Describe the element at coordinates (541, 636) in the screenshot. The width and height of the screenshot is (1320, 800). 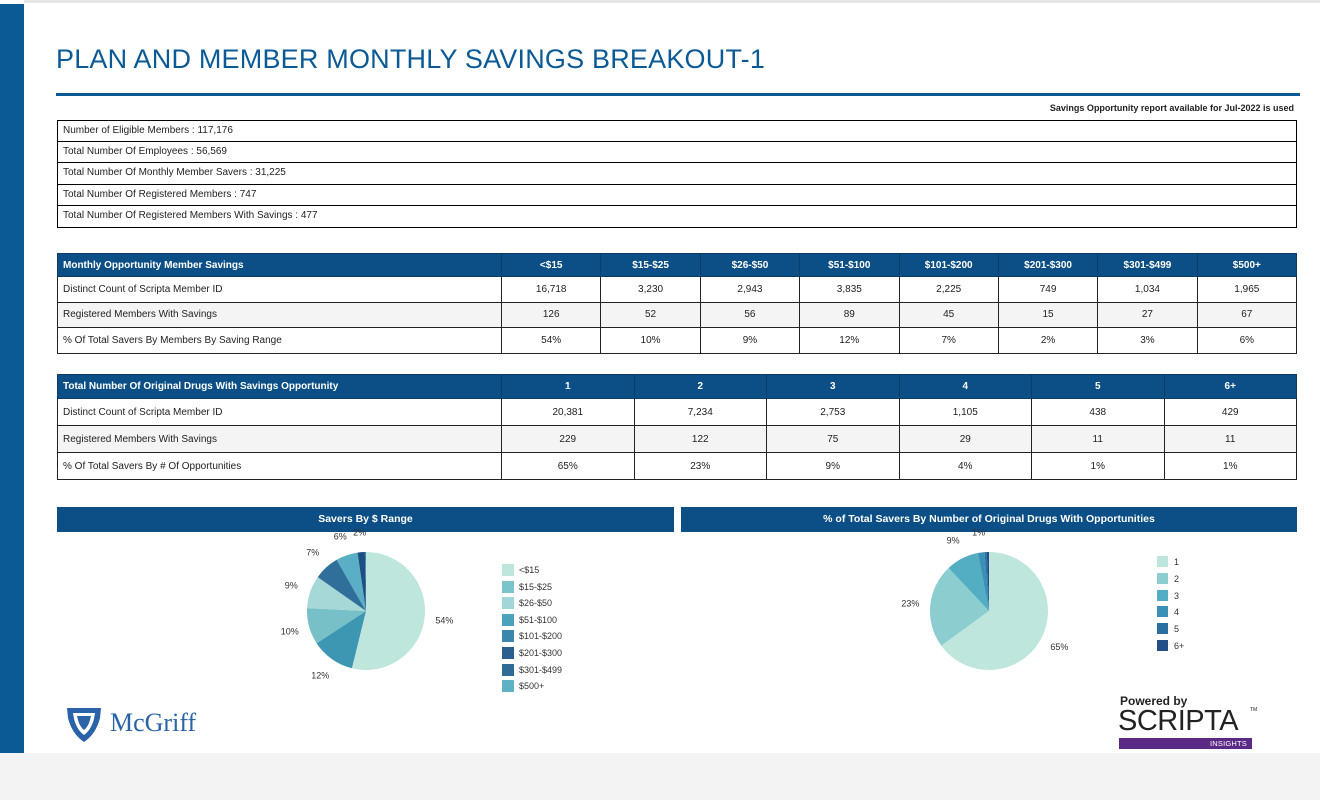
I see `legend-label: $101-$200` at that location.